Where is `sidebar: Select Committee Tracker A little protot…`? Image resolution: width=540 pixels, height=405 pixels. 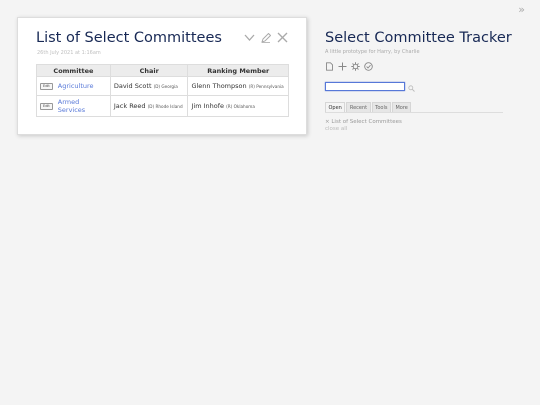
sidebar: Select Committee Tracker A little protot… is located at coordinates (425, 81).